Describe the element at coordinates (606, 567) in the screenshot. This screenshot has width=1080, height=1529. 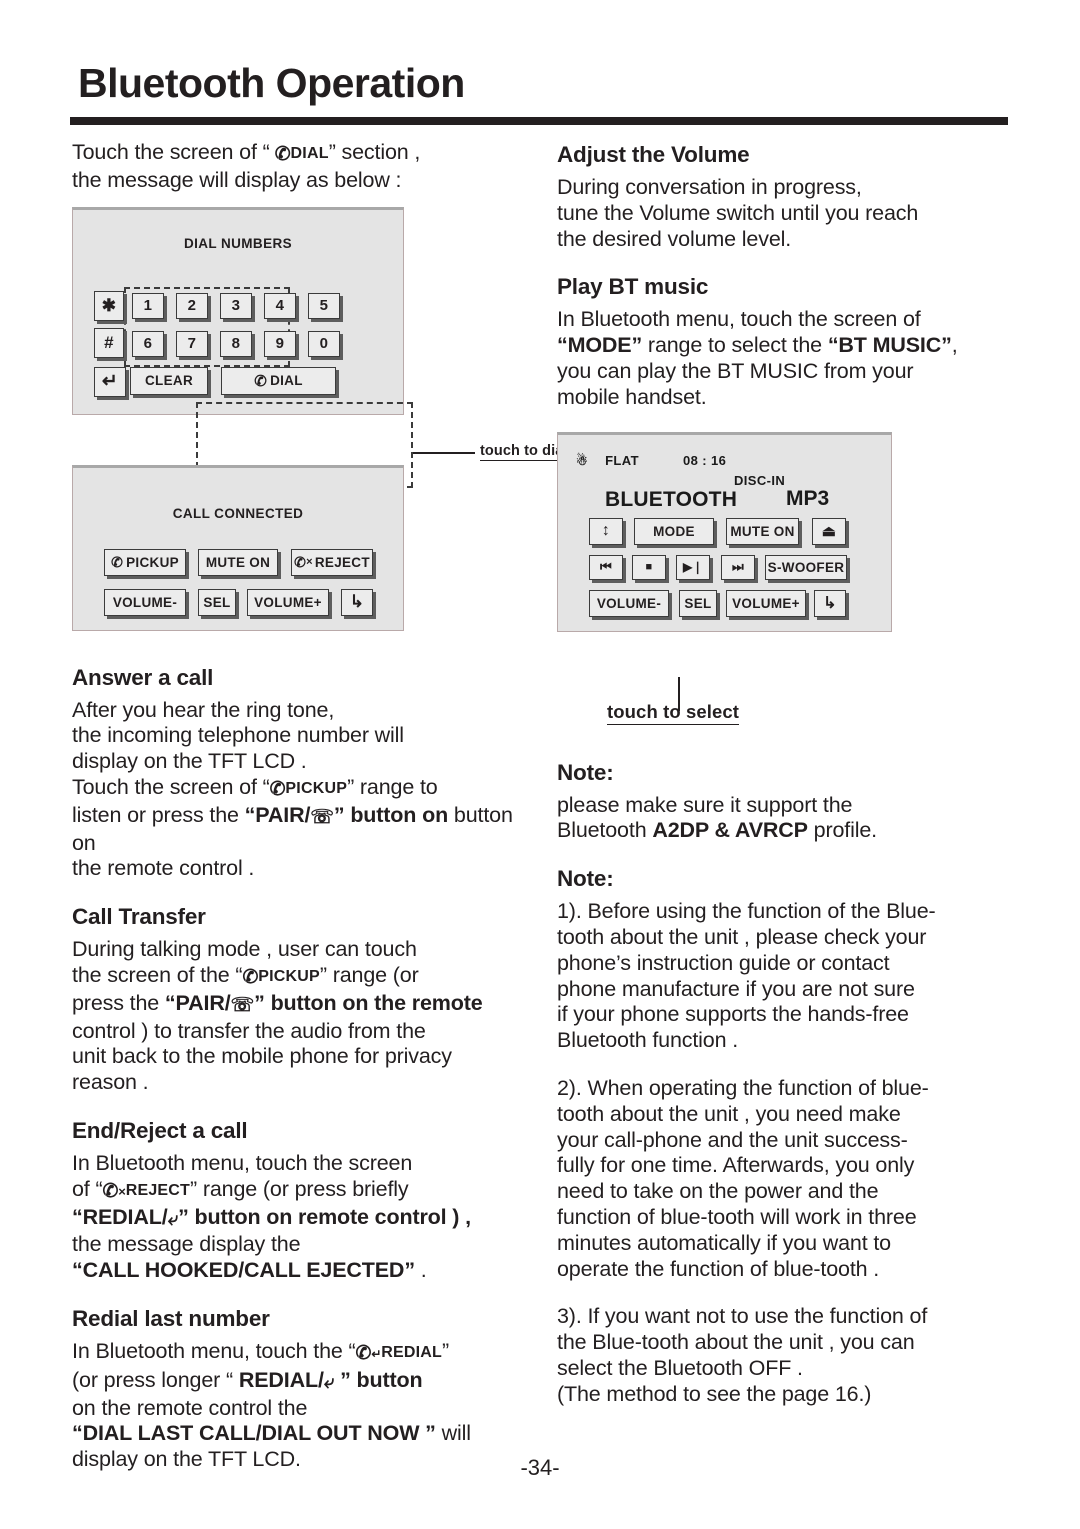
I see `prev-track-button: ⏮` at that location.